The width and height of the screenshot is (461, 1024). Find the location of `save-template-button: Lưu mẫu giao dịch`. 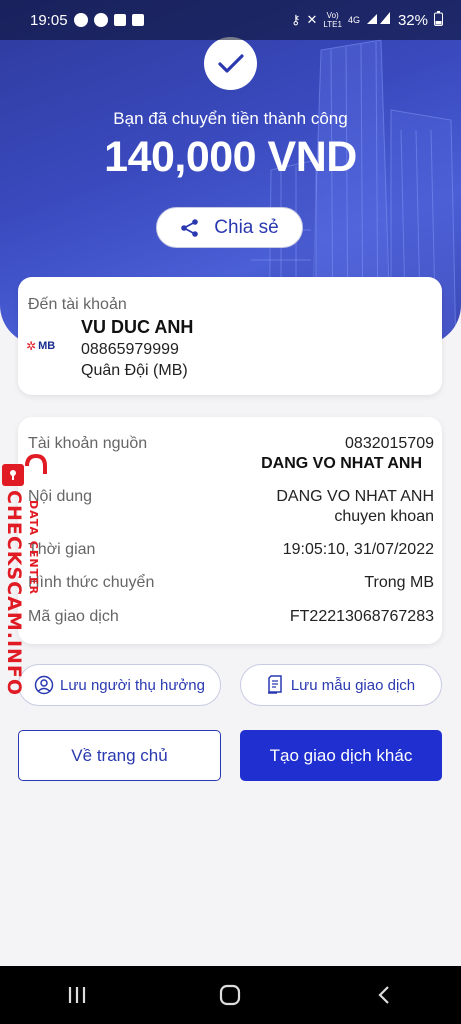

save-template-button: Lưu mẫu giao dịch is located at coordinates (341, 685).